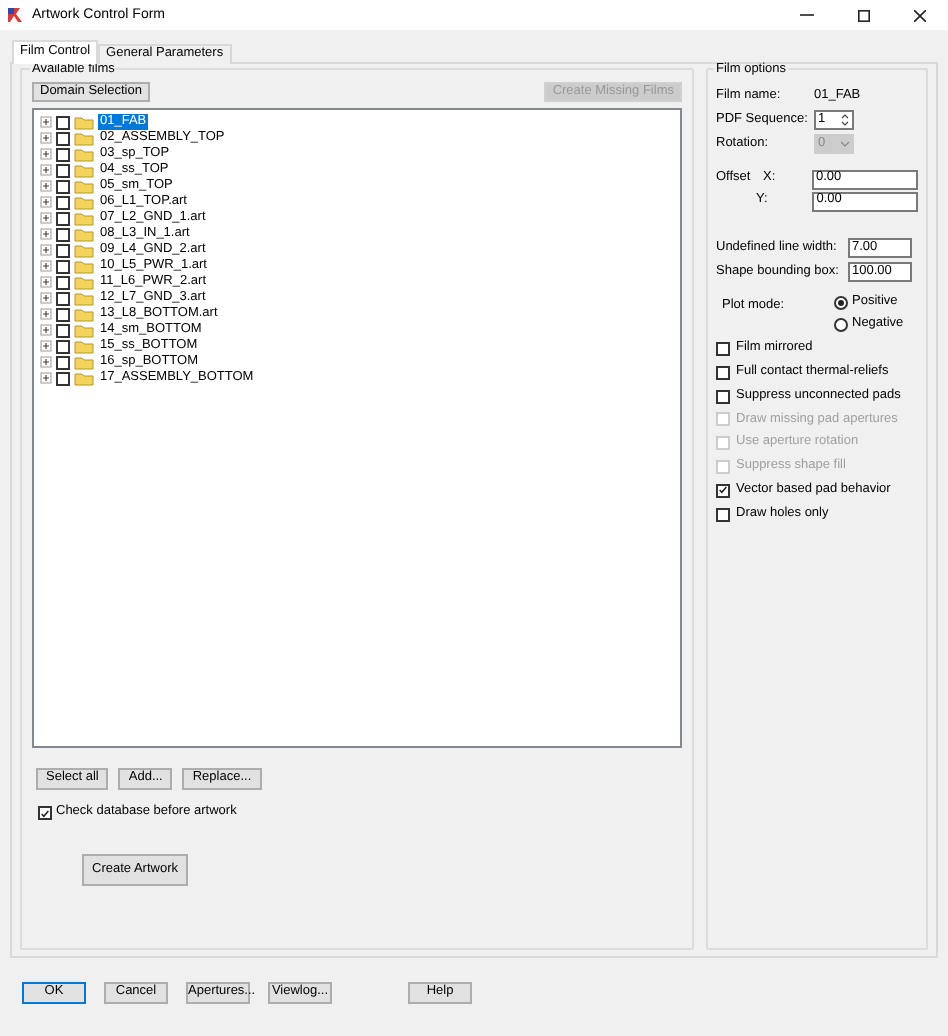 This screenshot has width=948, height=1036. I want to click on maximize-icon, so click(864, 15).